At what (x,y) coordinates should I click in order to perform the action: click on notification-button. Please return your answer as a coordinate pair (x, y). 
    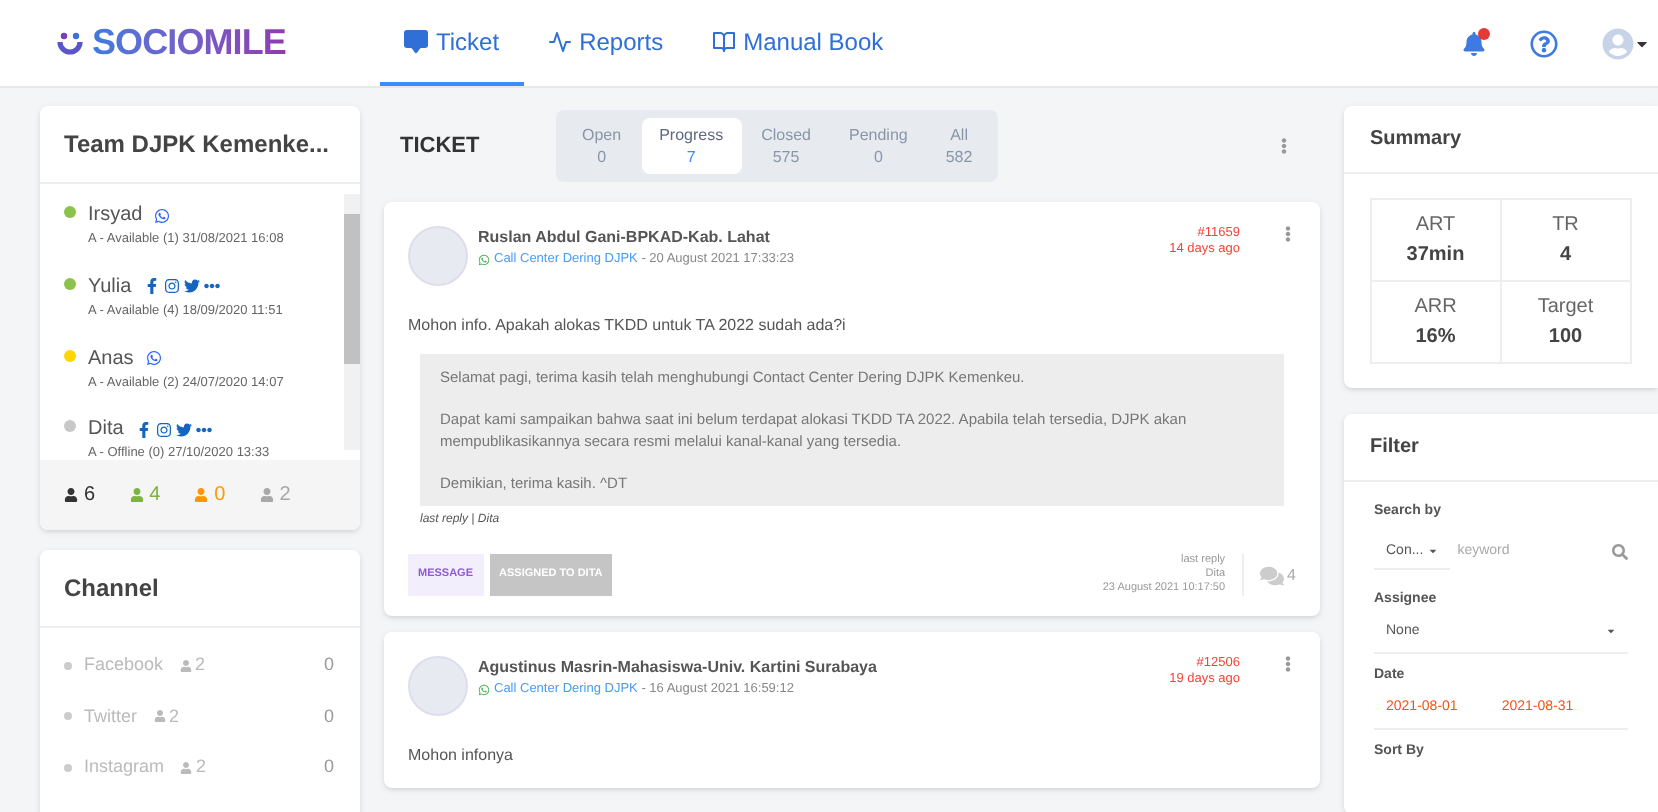
    Looking at the image, I should click on (1474, 43).